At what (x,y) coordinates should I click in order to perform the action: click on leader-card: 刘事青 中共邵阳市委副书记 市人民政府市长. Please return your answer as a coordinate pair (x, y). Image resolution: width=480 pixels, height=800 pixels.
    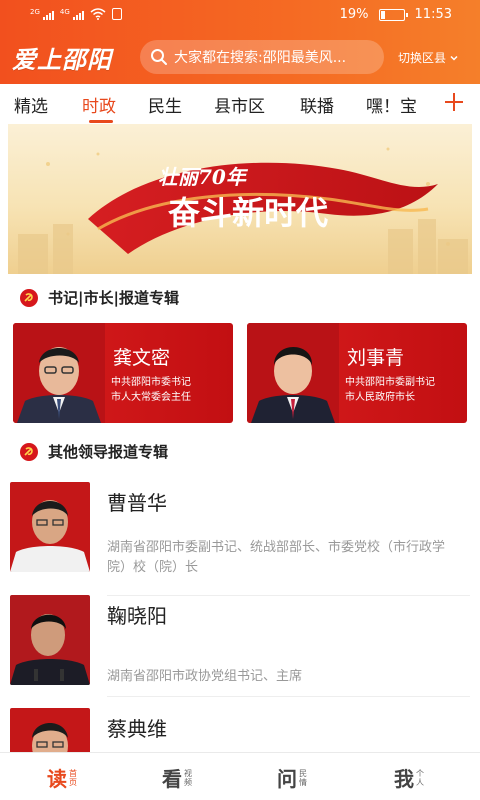
    Looking at the image, I should click on (357, 373).